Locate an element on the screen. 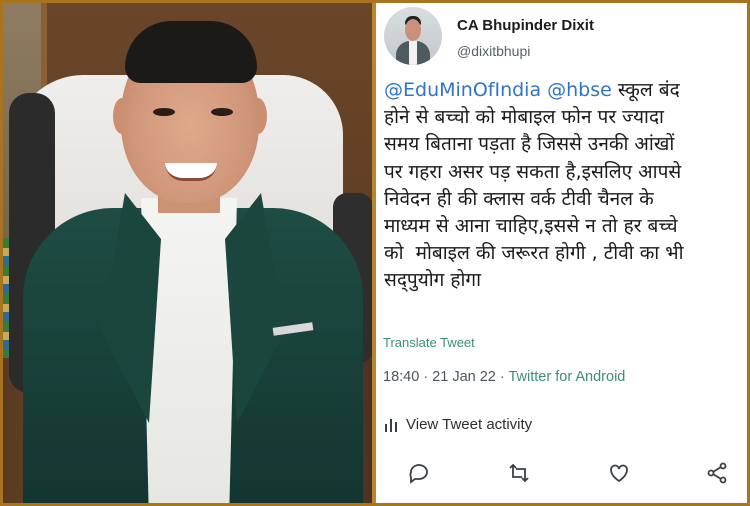 Image resolution: width=750 pixels, height=506 pixels. bar-chart-icon is located at coordinates (391, 425).